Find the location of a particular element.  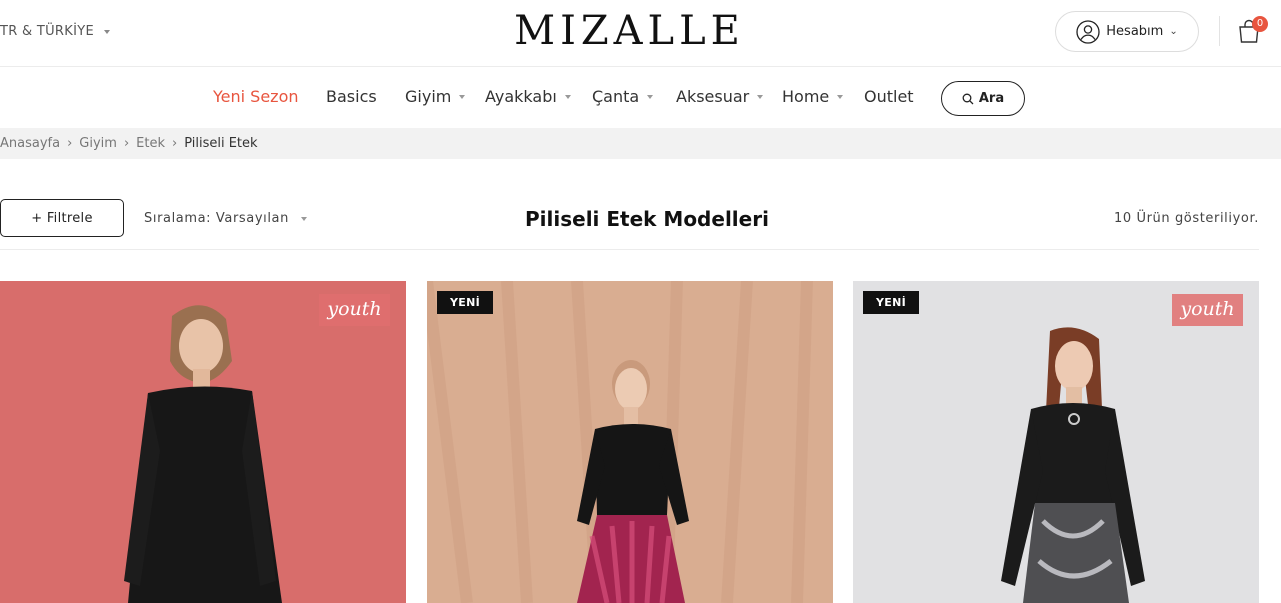

nav-item-outlet: Outlet is located at coordinates (889, 96).